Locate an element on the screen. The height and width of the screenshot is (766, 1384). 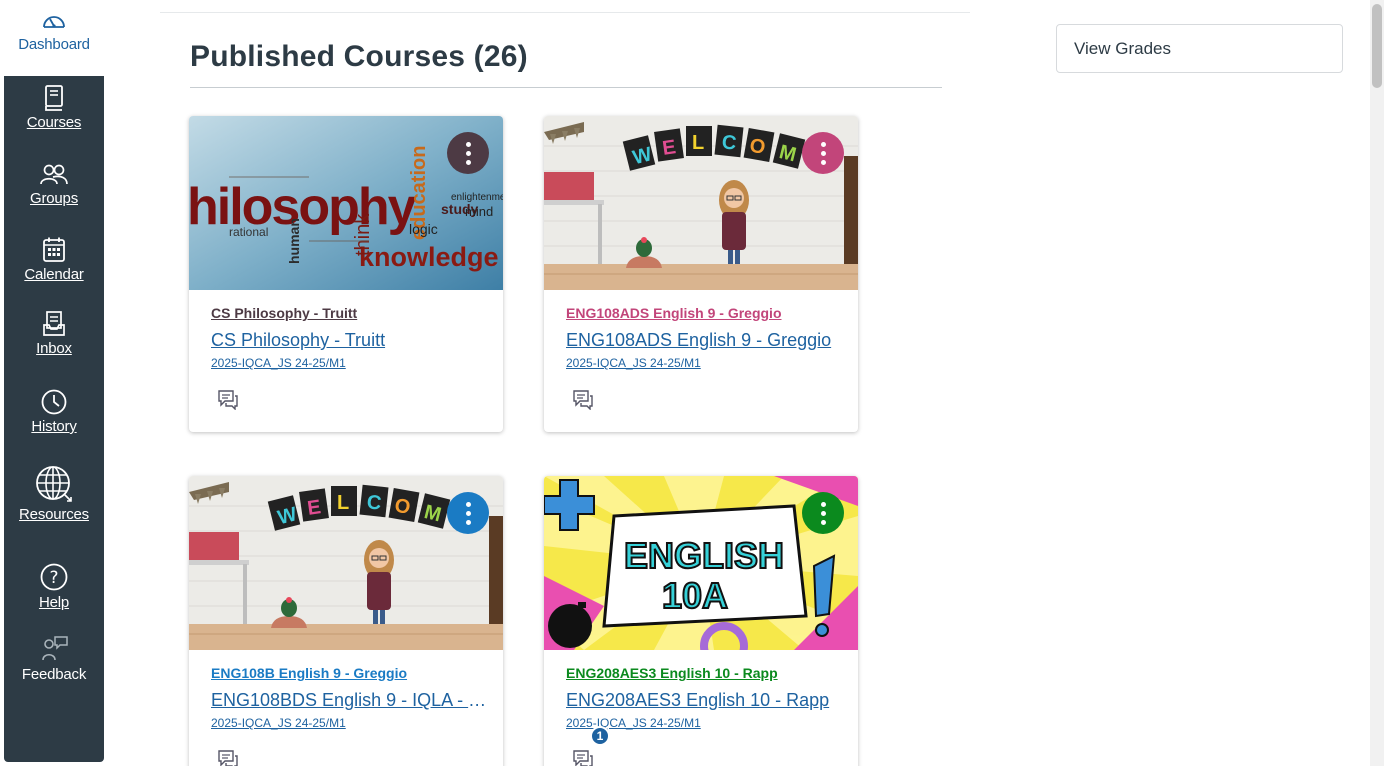
view-grades-button: View Grades is located at coordinates (1199, 48).